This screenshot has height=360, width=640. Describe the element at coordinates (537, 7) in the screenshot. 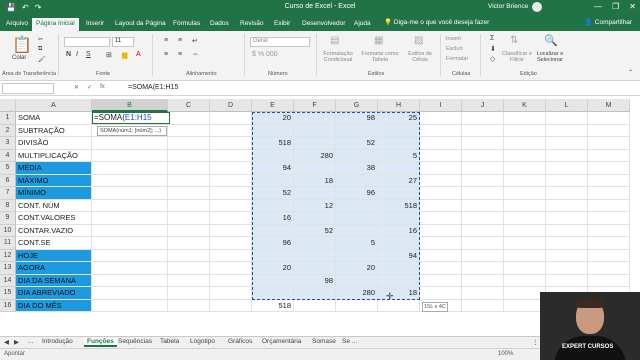

I see `avatar` at that location.